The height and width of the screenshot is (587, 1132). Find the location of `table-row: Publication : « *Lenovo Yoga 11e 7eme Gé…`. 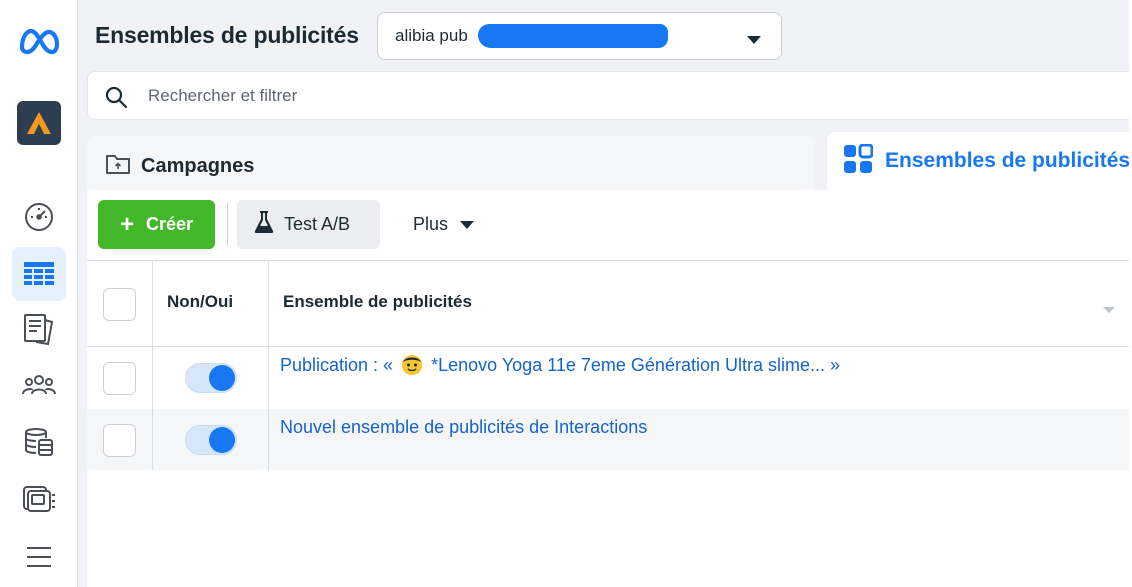

table-row: Publication : « *Lenovo Yoga 11e 7eme Gé… is located at coordinates (609, 378).